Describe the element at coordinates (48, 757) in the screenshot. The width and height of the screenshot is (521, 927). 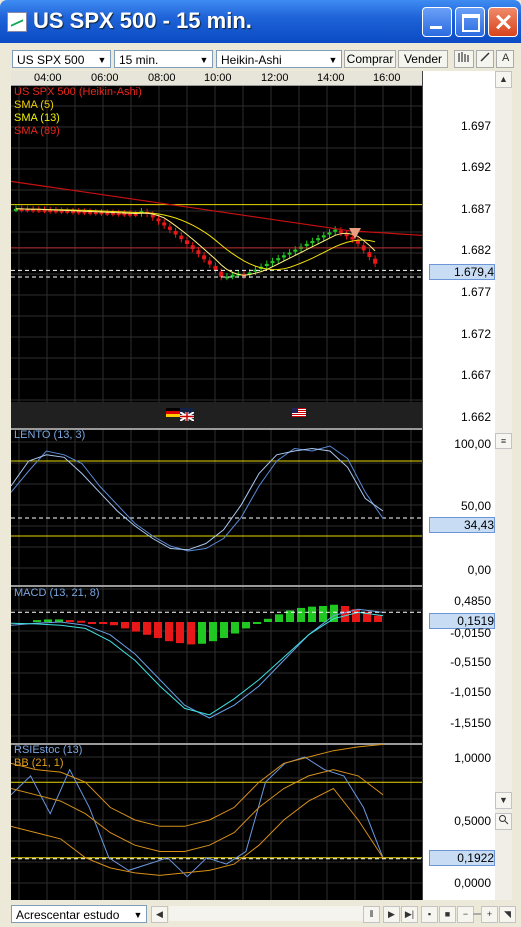
I see `rsi-legend: RSIEstoc (13) BB (21, 1)` at that location.